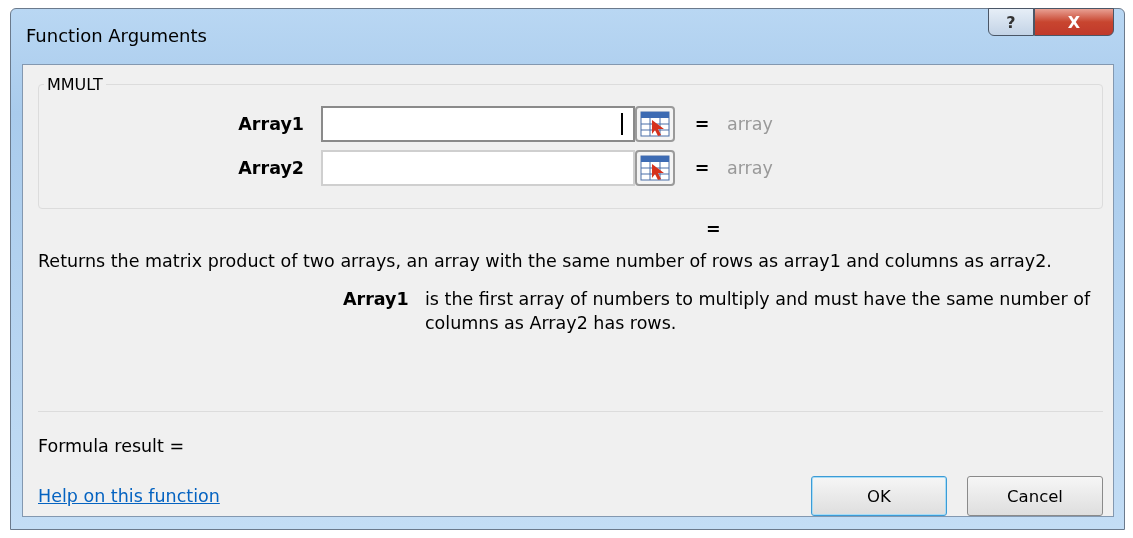 Image resolution: width=1133 pixels, height=538 pixels. Describe the element at coordinates (879, 496) in the screenshot. I see `ok-button: OK` at that location.